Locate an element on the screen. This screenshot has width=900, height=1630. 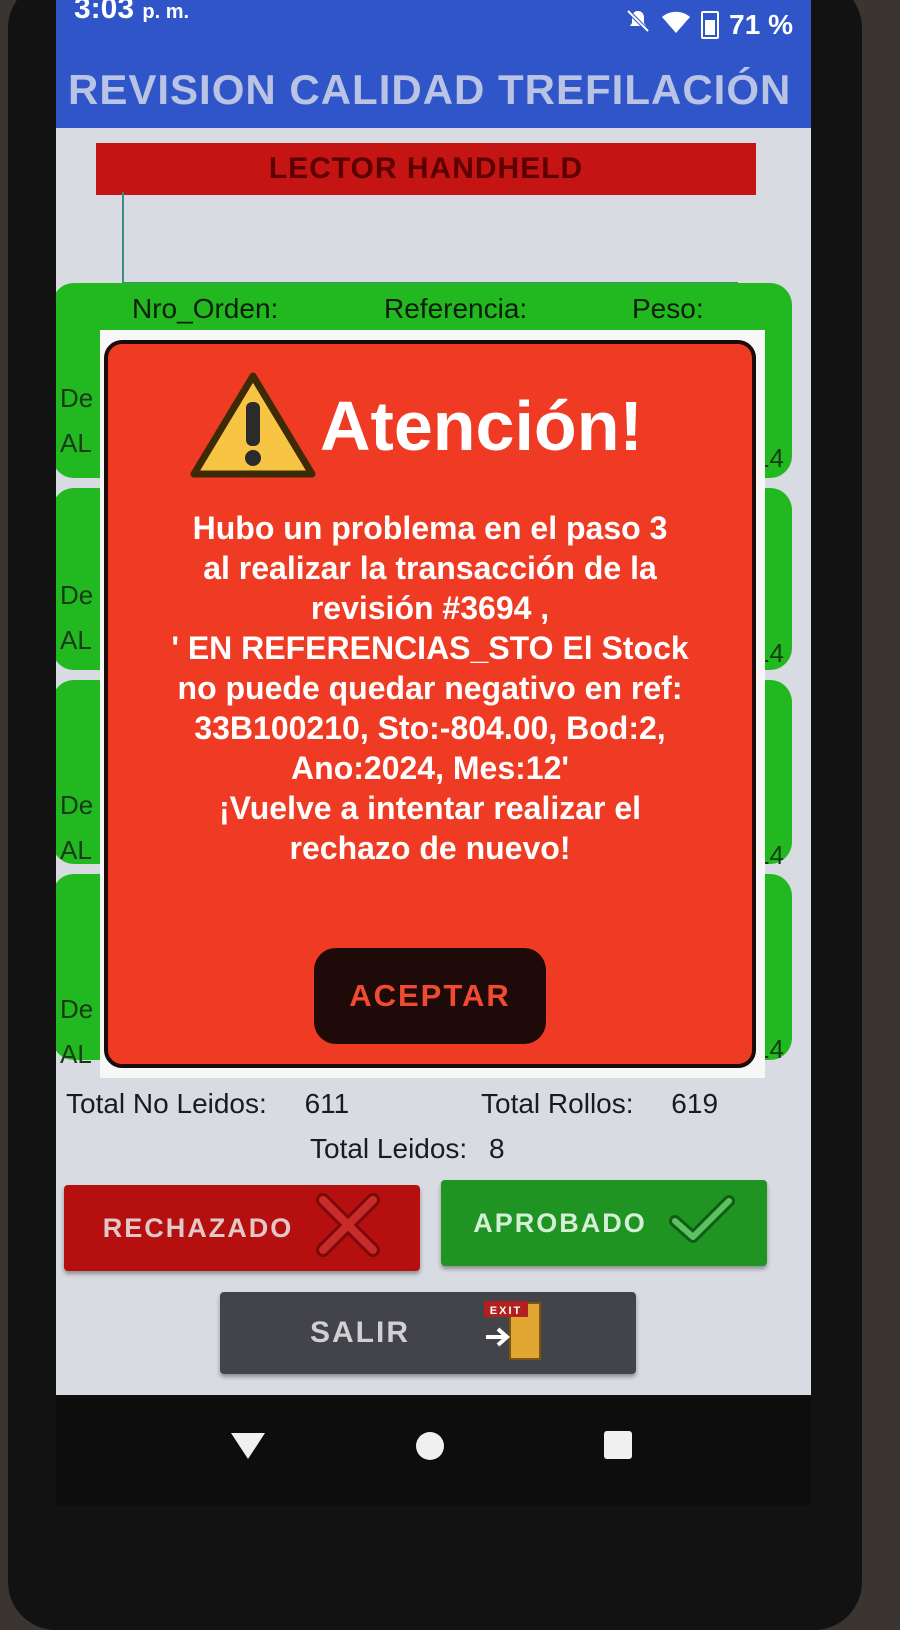
dialog-message-line: al realizar la transacción de la is located at coordinates (430, 568).